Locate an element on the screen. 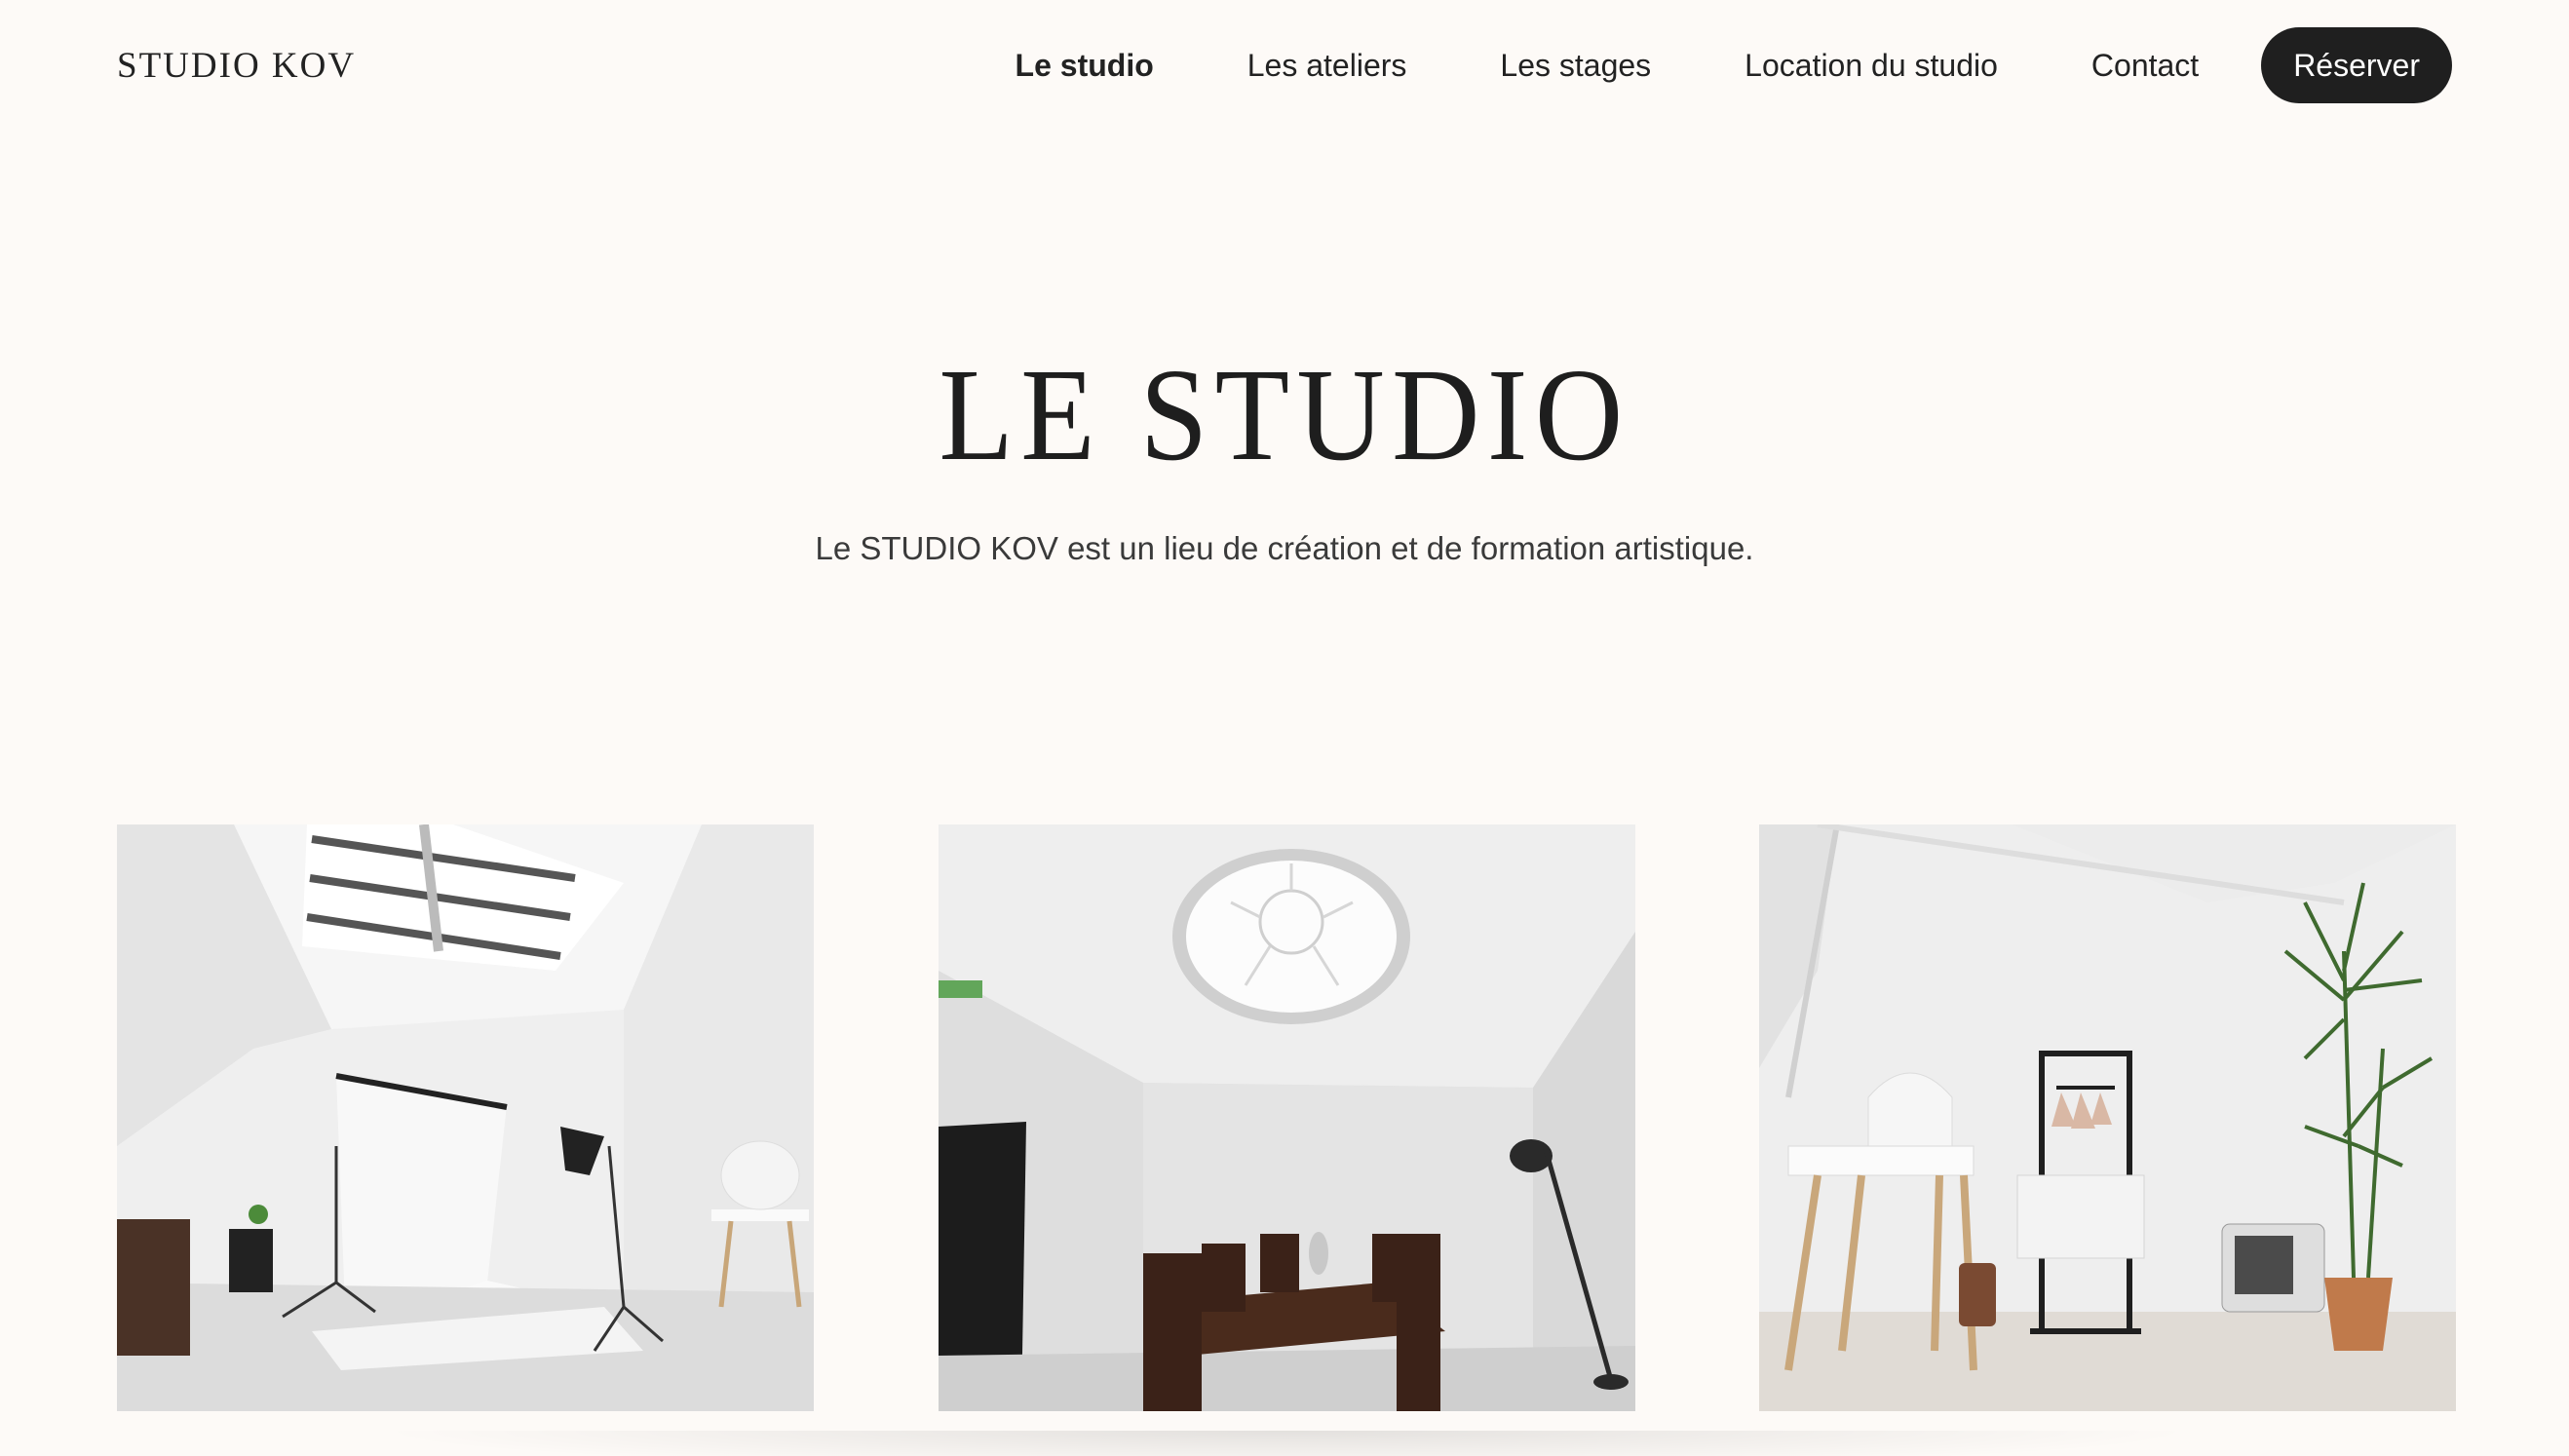 The image size is (2569, 1456). site-logo: STUDIO KOV is located at coordinates (236, 66).